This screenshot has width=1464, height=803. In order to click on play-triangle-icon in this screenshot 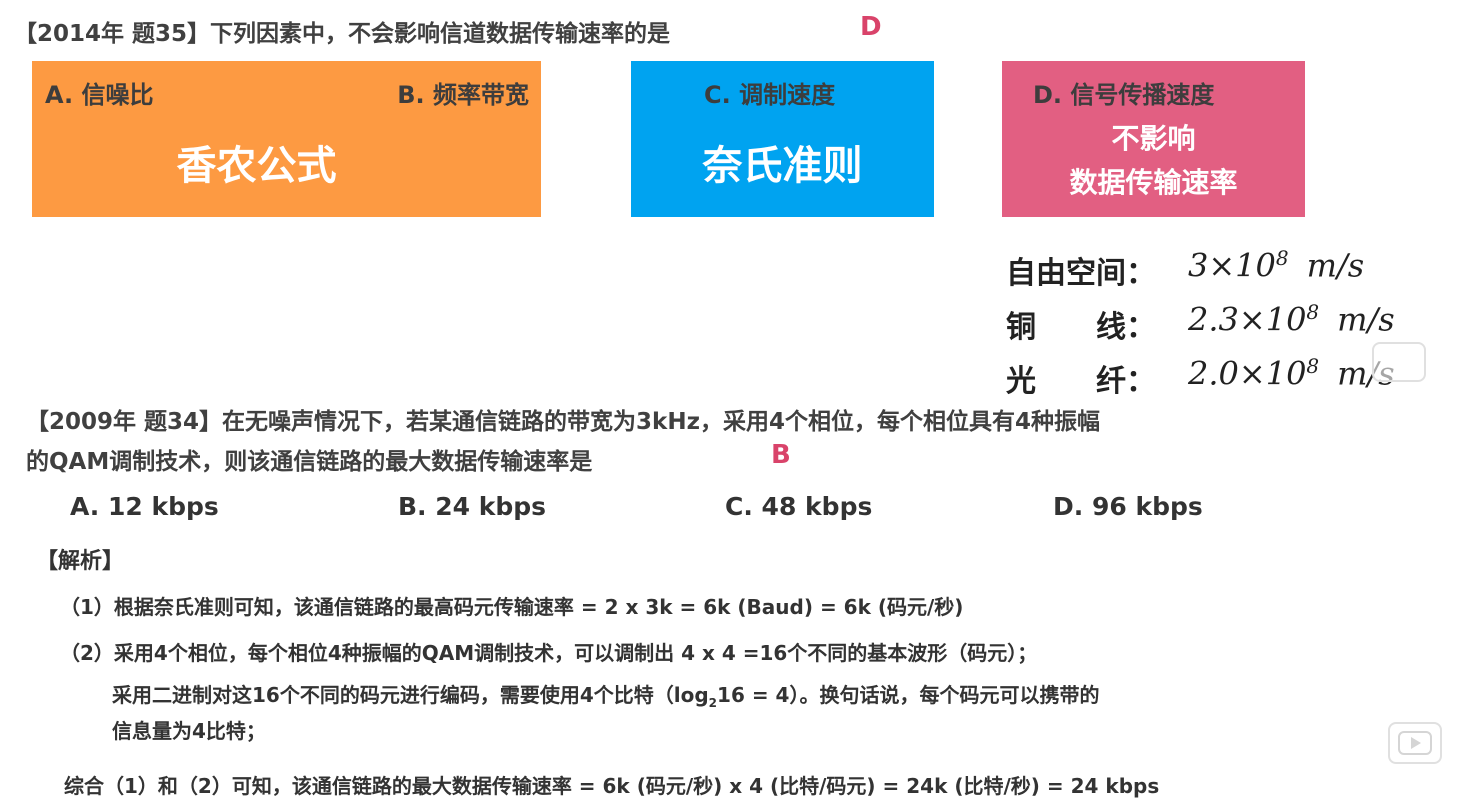, I will do `click(1415, 743)`.